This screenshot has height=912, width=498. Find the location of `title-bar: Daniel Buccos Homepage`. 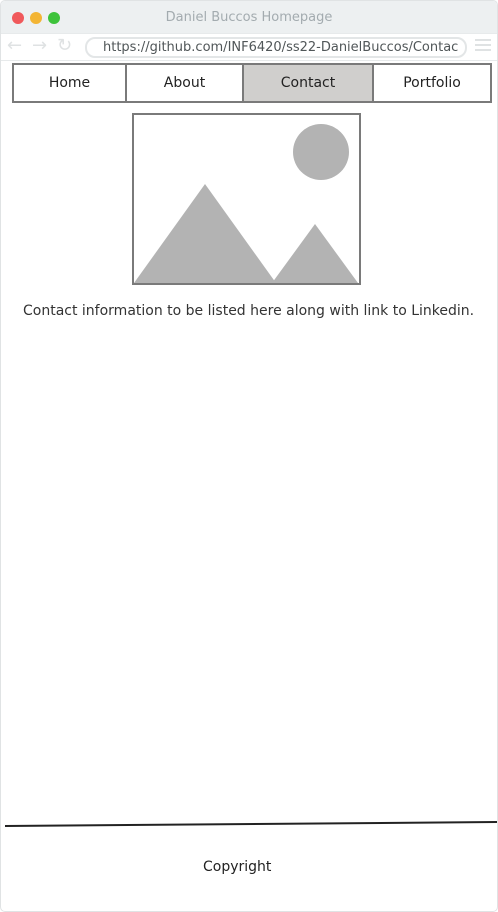

title-bar: Daniel Buccos Homepage is located at coordinates (249, 17).